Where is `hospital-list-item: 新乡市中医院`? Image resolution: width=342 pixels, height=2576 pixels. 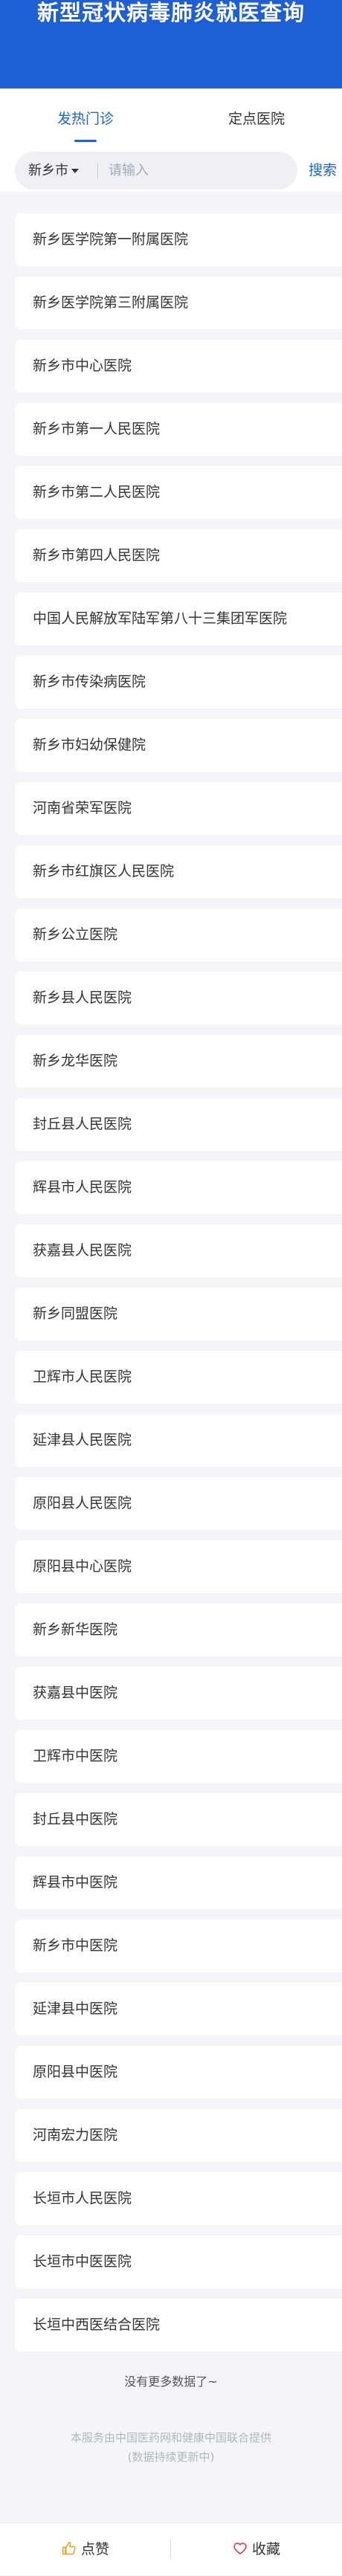
hospital-list-item: 新乡市中医院 is located at coordinates (178, 1946).